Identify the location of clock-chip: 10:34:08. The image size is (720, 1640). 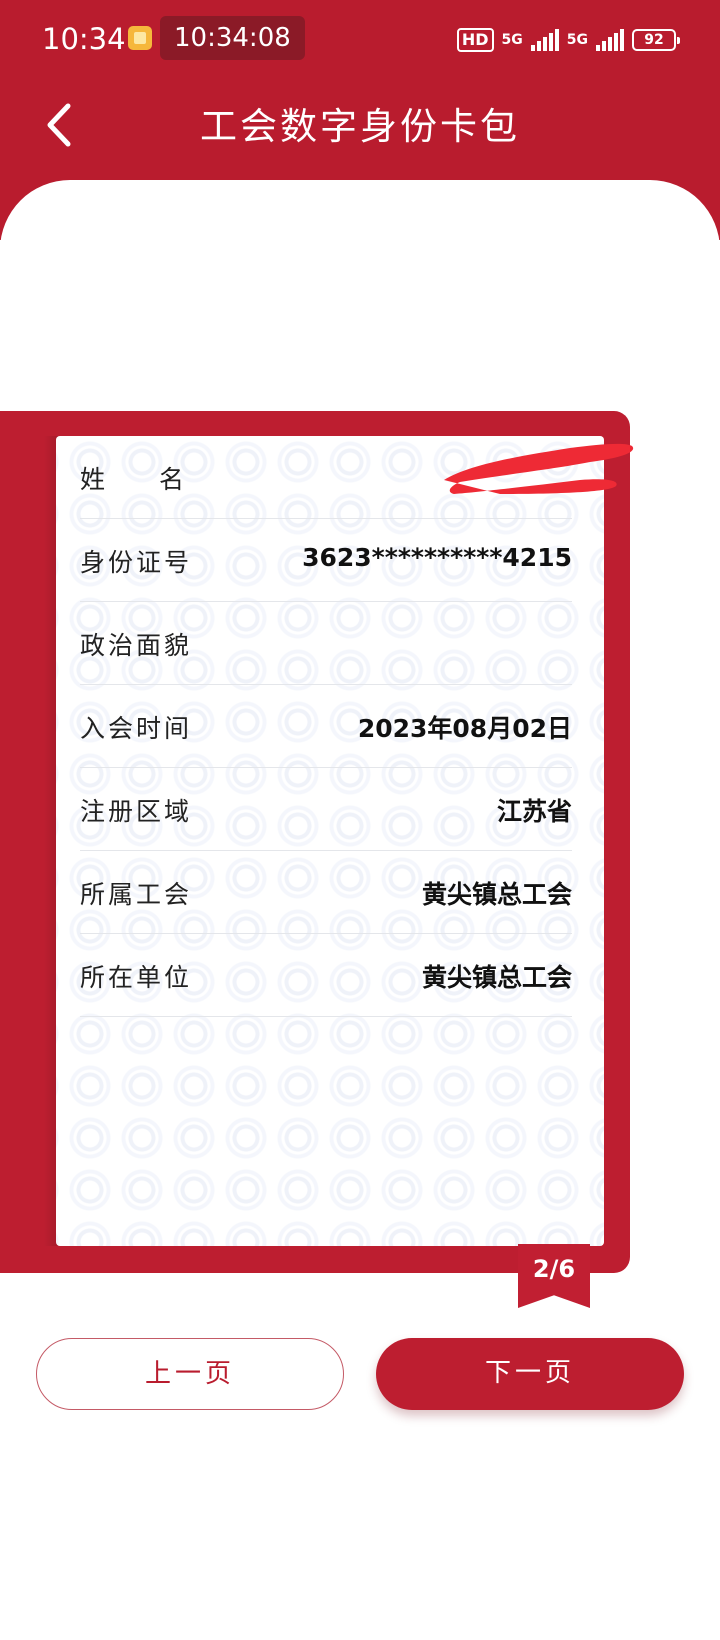
(232, 38).